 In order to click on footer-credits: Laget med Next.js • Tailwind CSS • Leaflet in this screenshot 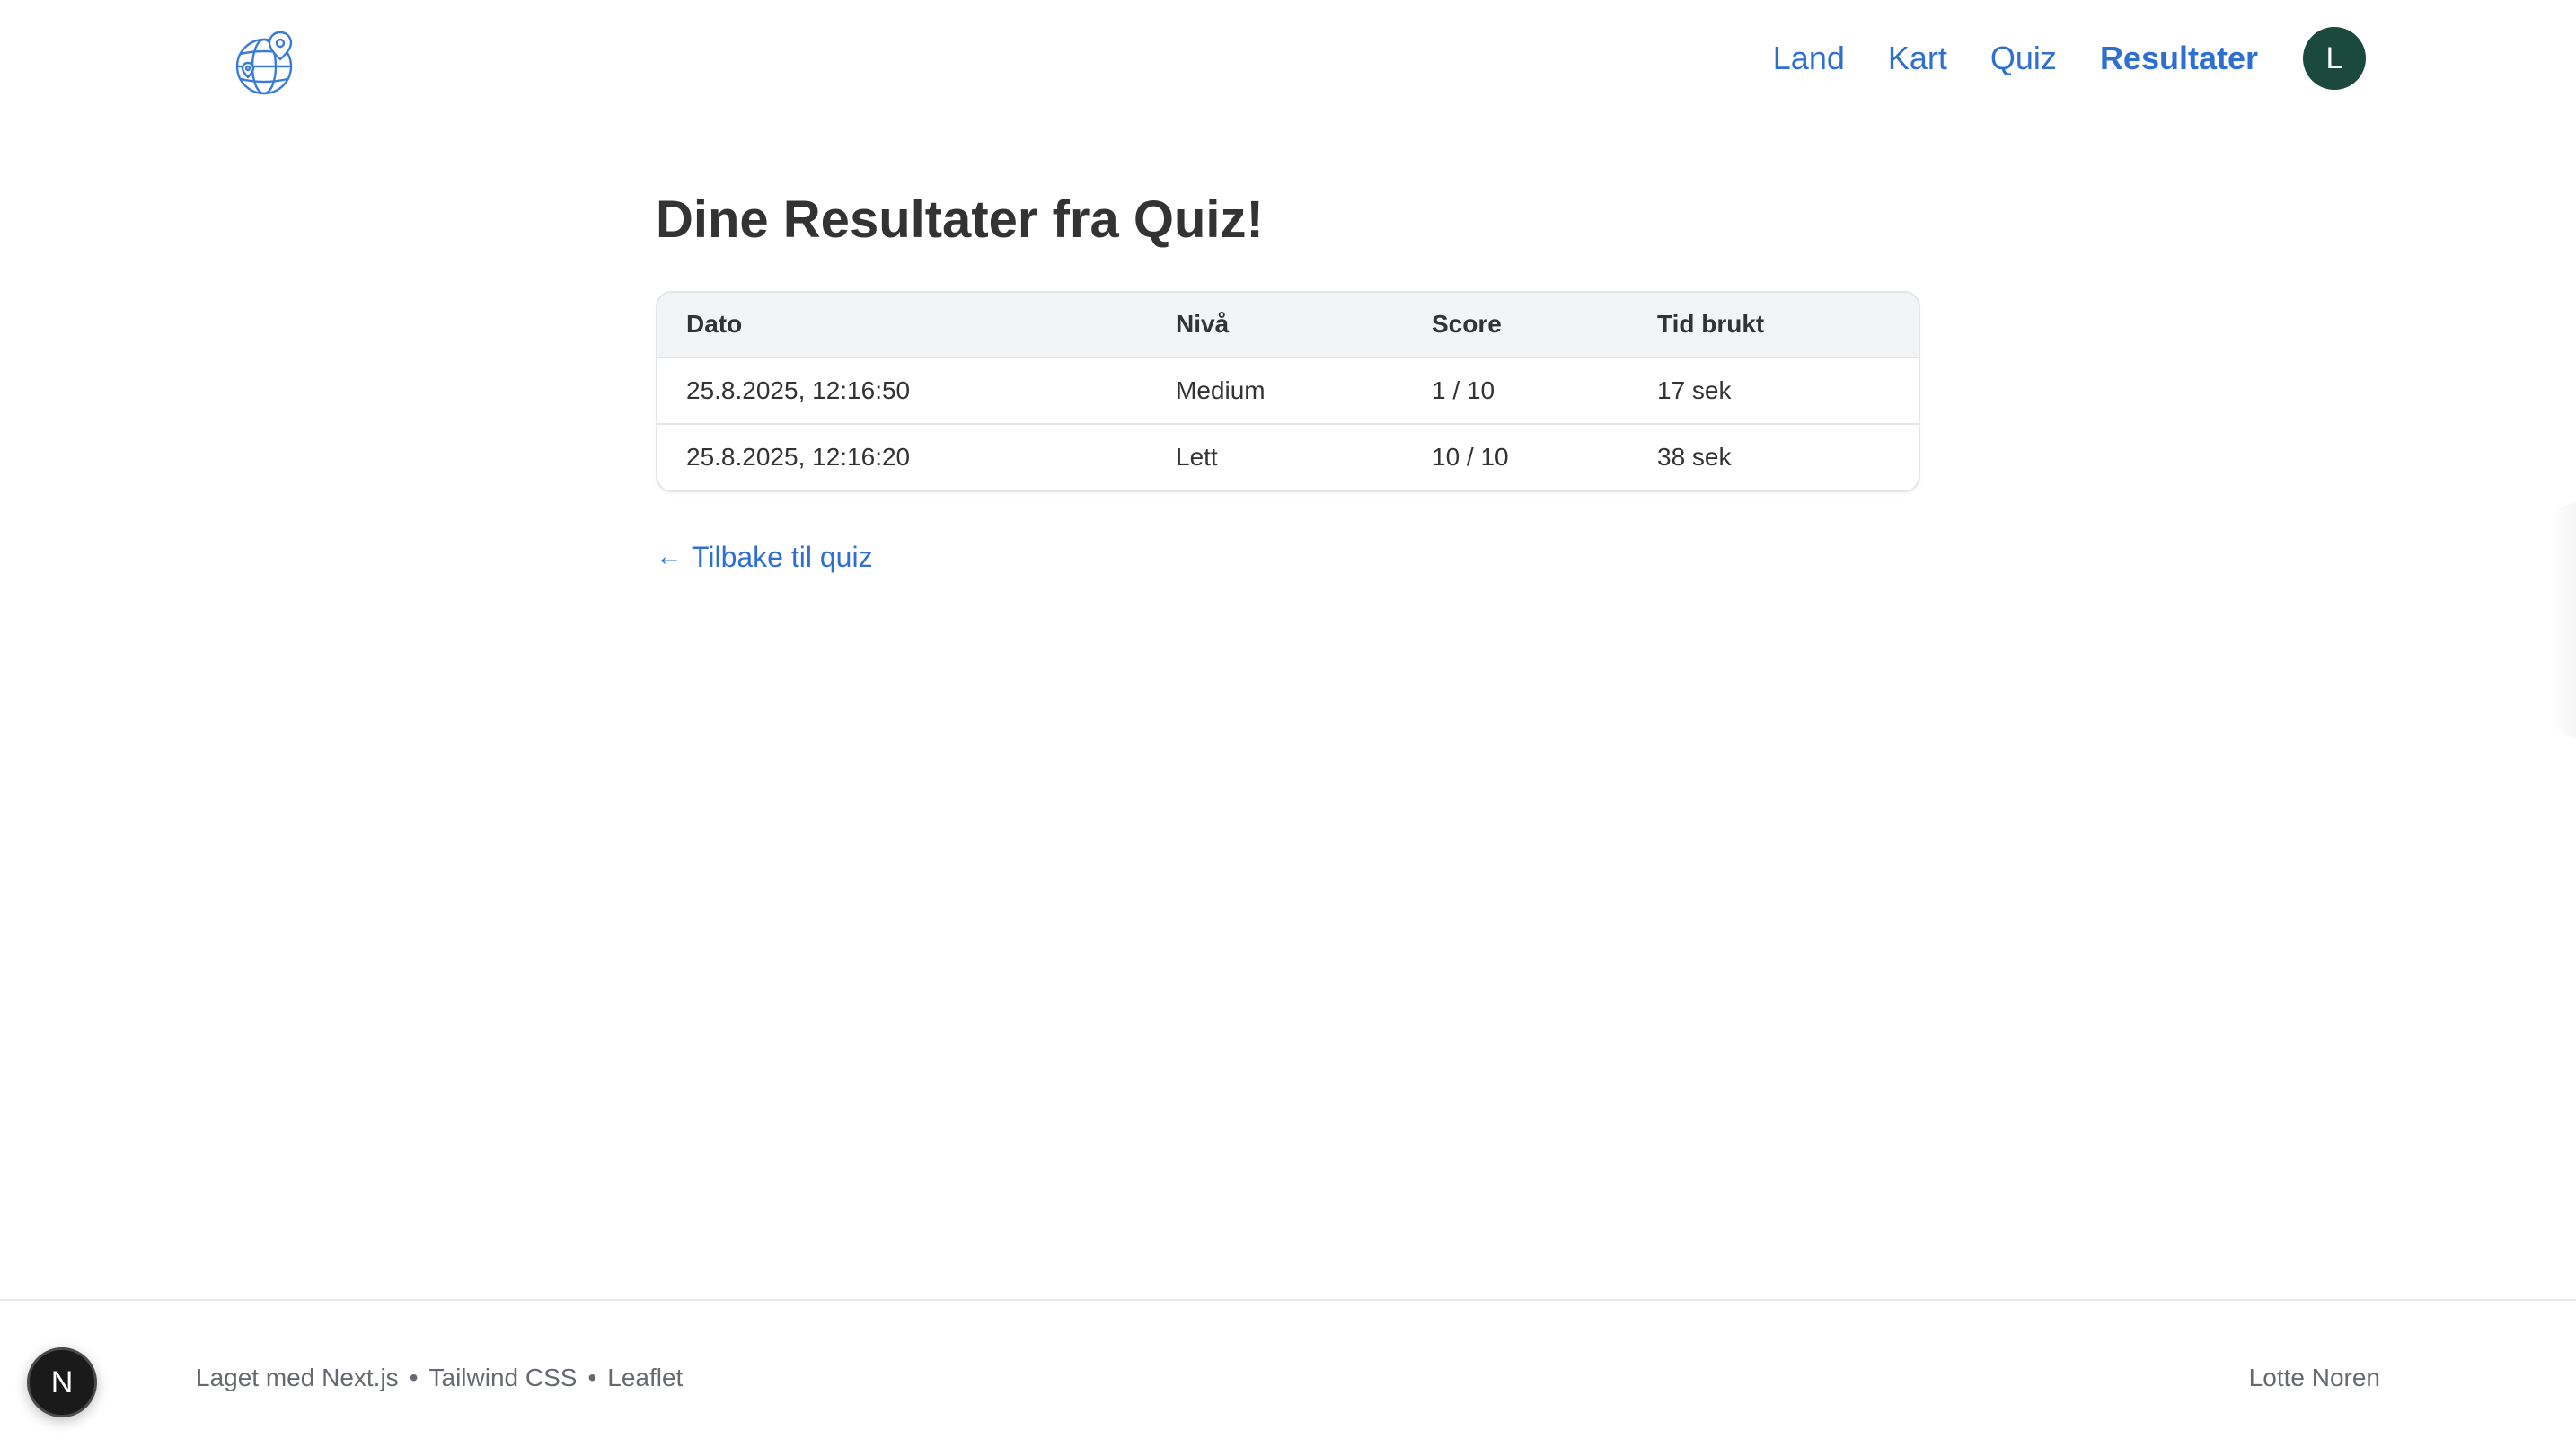, I will do `click(439, 1378)`.